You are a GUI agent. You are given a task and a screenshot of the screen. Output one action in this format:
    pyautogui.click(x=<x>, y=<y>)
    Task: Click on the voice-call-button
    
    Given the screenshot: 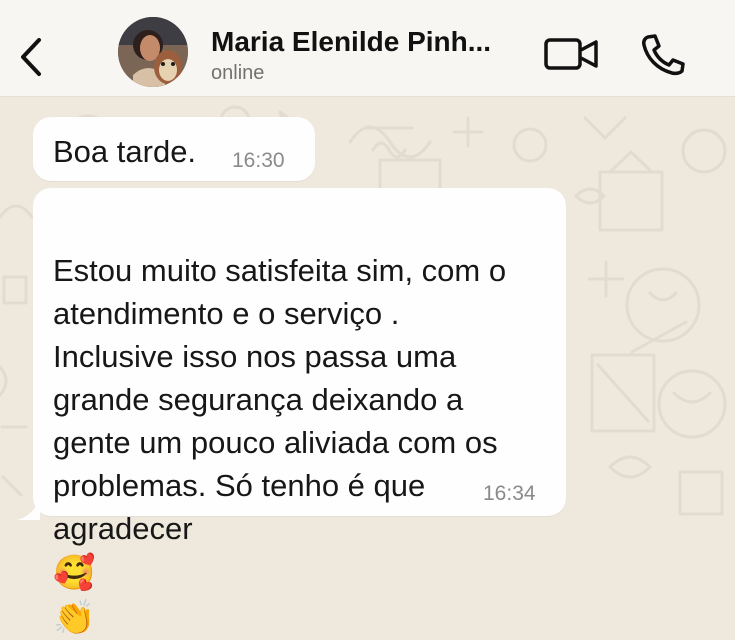 What is the action you would take?
    pyautogui.click(x=662, y=54)
    